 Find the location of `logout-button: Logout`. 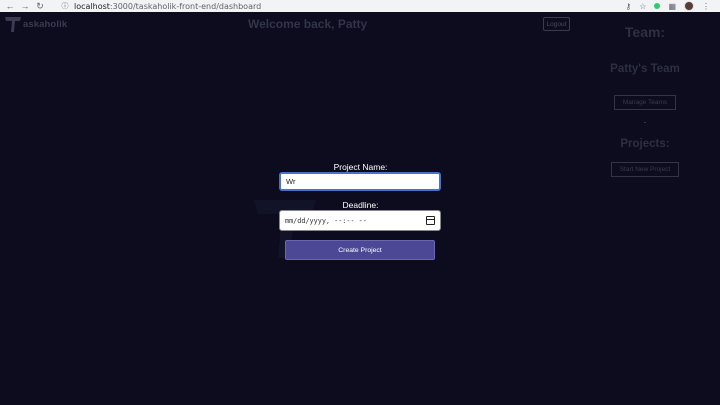

logout-button: Logout is located at coordinates (556, 24).